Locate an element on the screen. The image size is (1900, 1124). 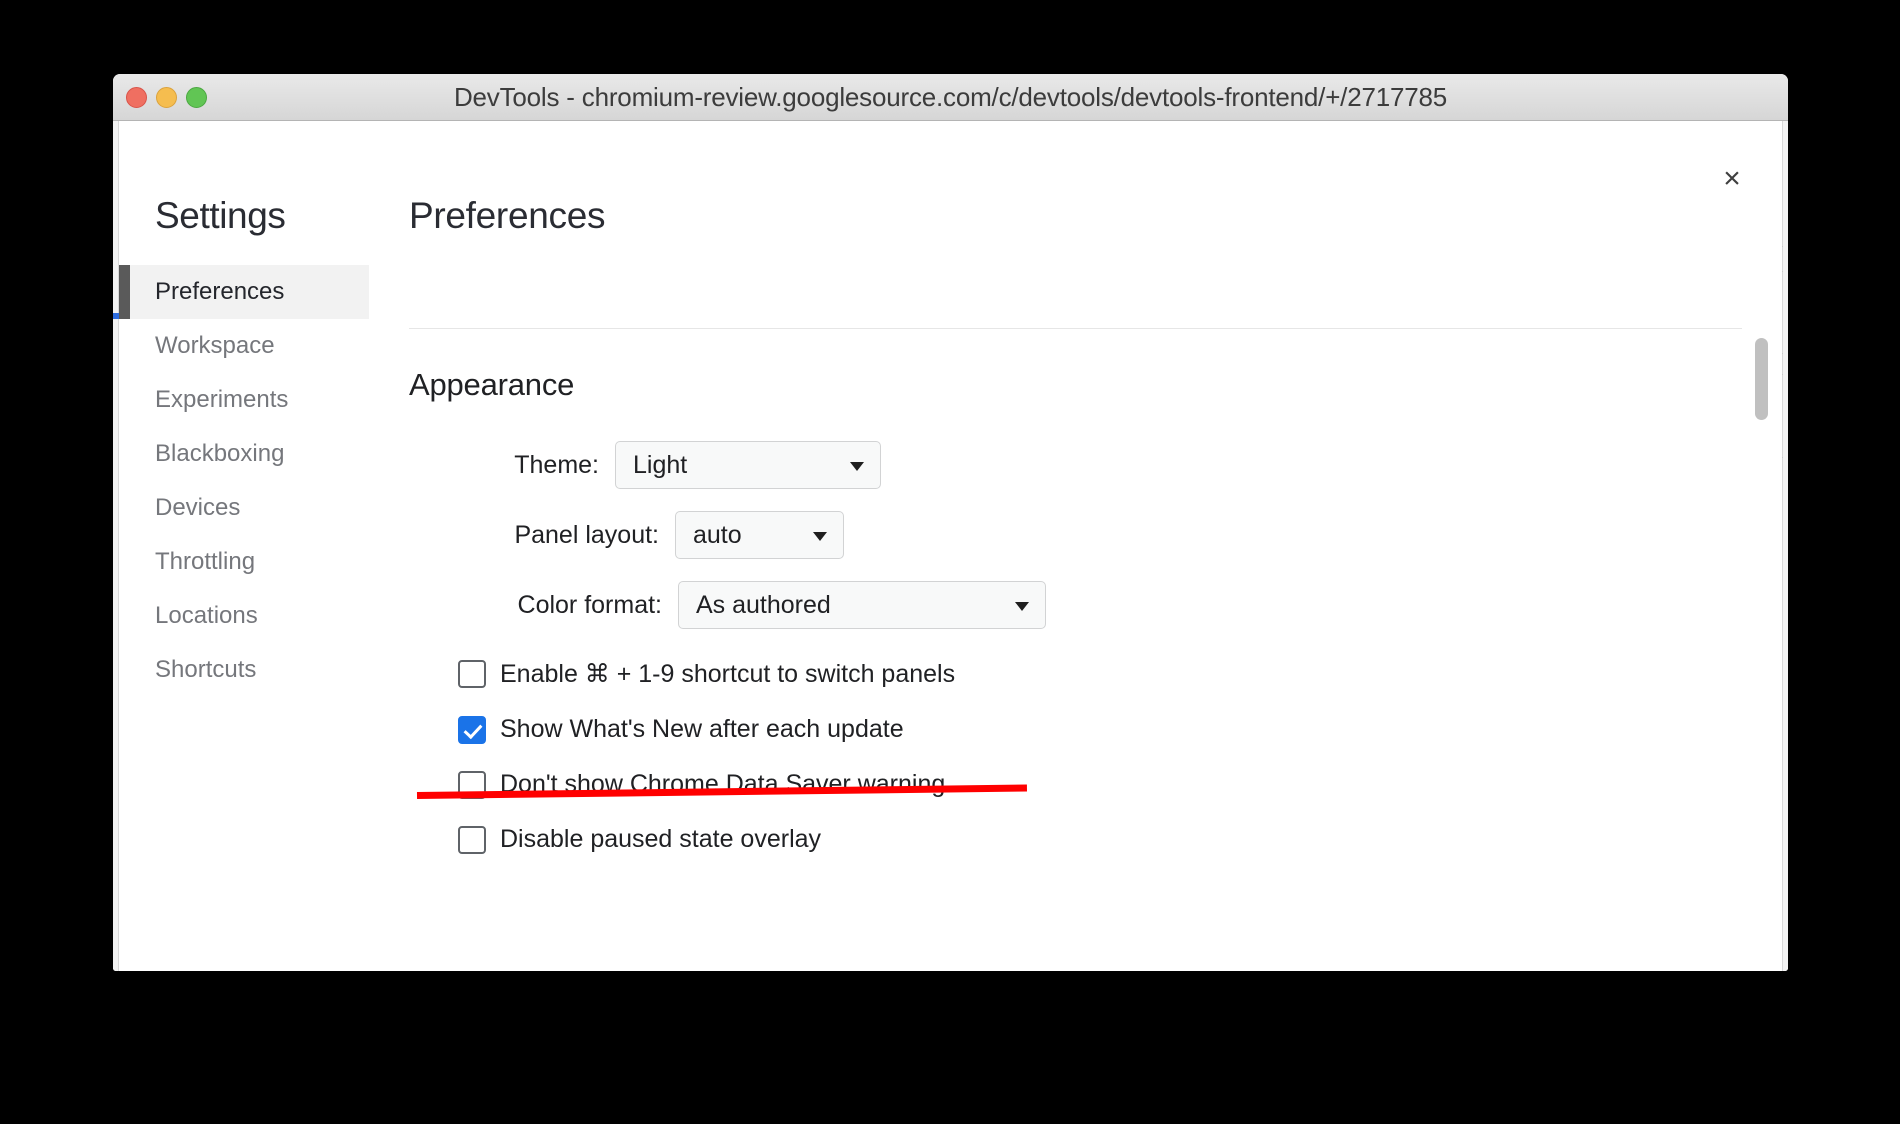
sidebar-item-locations: Locations is located at coordinates (244, 616).